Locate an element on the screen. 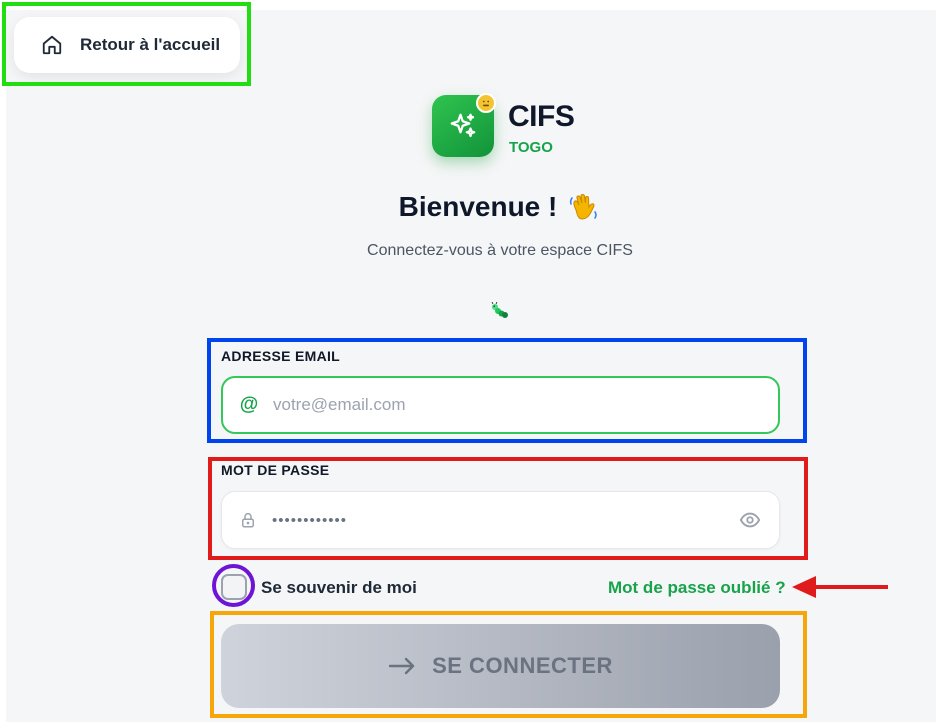 The image size is (940, 722). welcome-title: Bienvenue ! is located at coordinates (478, 206).